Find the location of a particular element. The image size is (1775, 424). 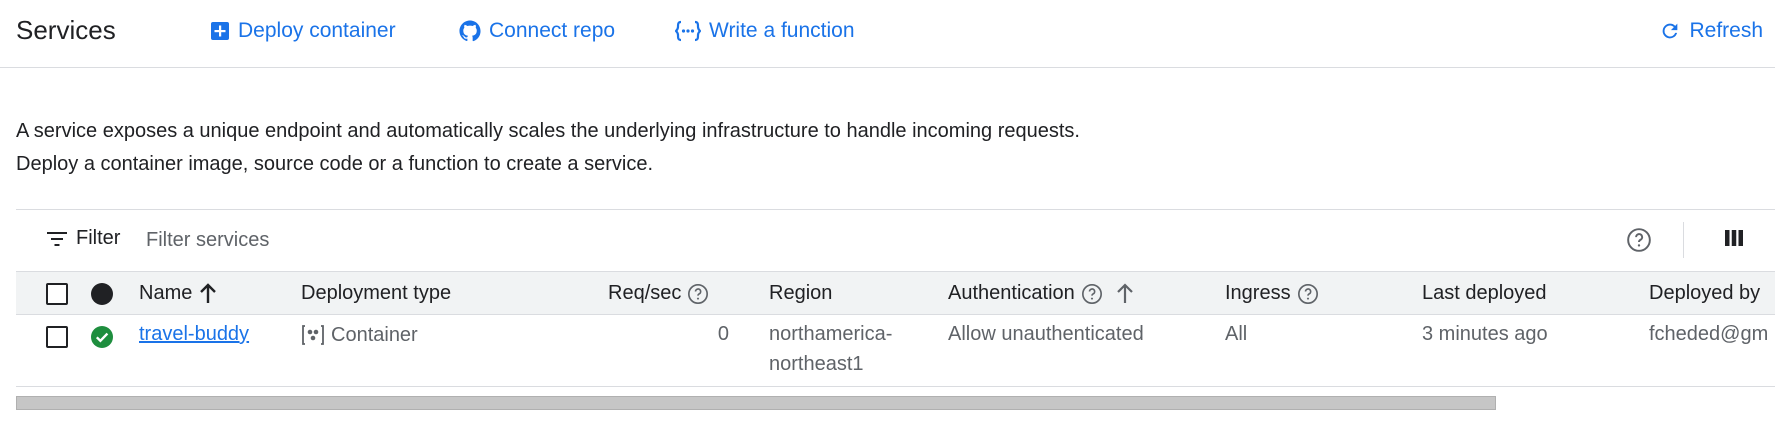

deploy-container-button: Deploy container is located at coordinates (303, 31).